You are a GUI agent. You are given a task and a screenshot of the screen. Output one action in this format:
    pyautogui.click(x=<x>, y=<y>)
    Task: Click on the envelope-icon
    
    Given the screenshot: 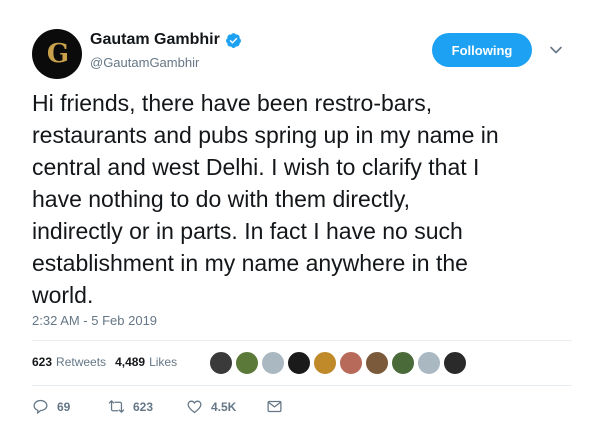 What is the action you would take?
    pyautogui.click(x=274, y=406)
    